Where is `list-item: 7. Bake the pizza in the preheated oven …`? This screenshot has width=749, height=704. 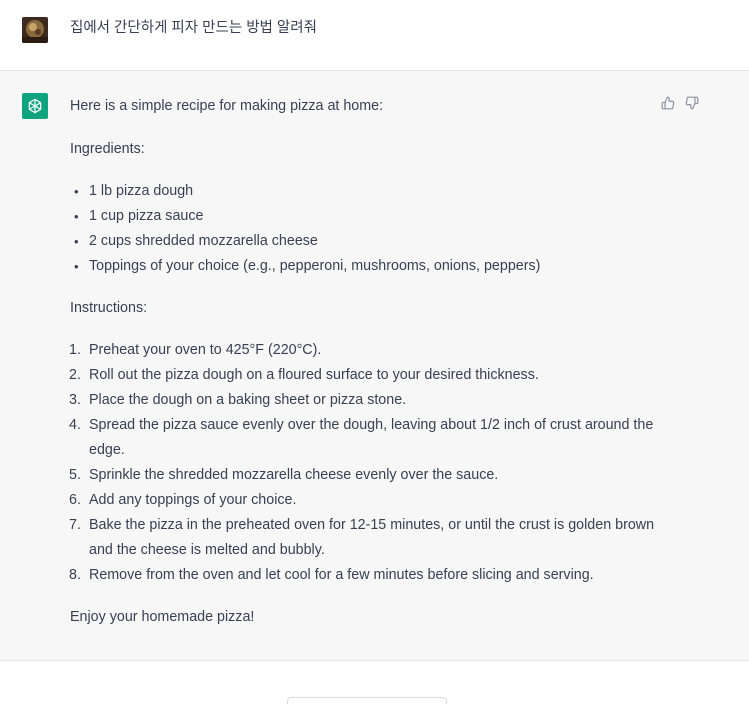
list-item: 7. Bake the pizza in the preheated oven … is located at coordinates (362, 537).